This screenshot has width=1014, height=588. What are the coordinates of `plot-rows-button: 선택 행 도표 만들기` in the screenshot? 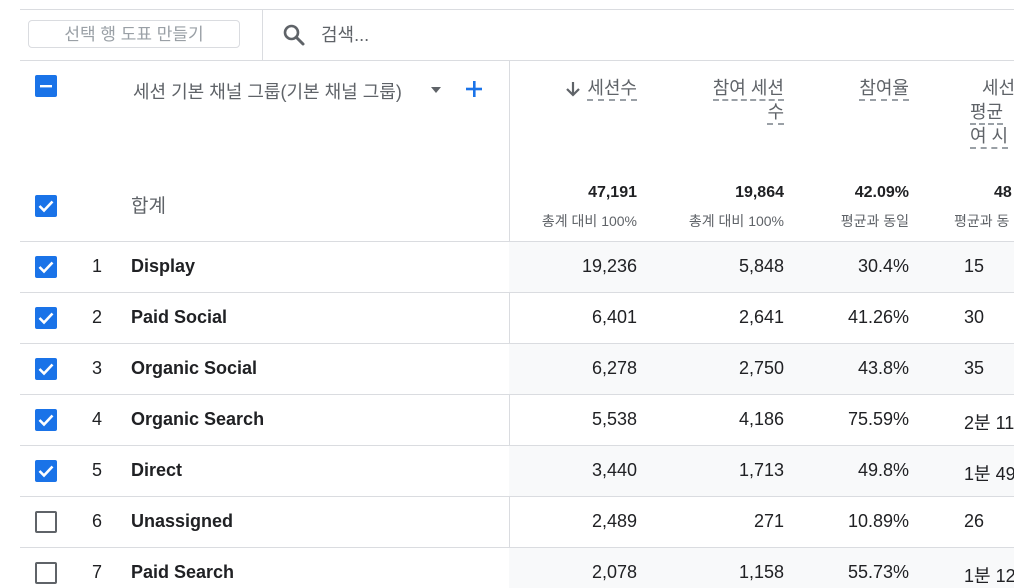 It's located at (134, 34).